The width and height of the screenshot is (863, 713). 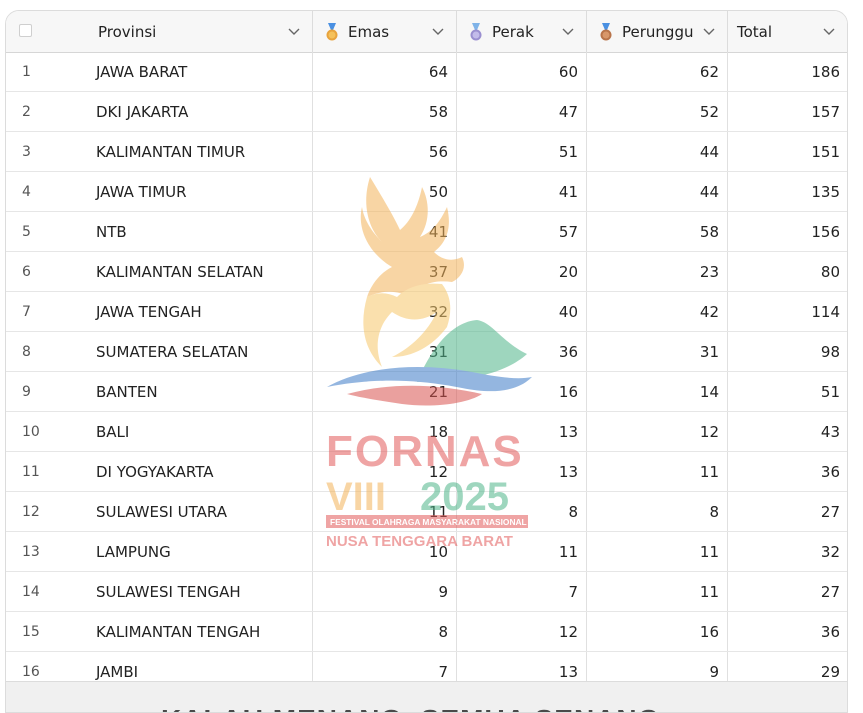 What do you see at coordinates (205, 31) in the screenshot?
I see `column-header-provinsi: Provinsi` at bounding box center [205, 31].